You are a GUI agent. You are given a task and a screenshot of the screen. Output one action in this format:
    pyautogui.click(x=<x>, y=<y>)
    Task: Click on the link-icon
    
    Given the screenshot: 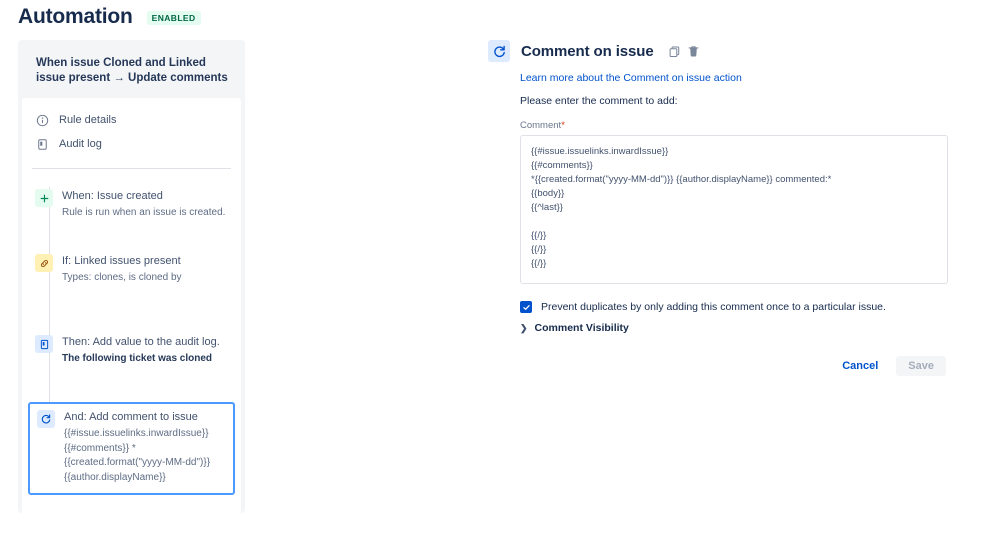 What is the action you would take?
    pyautogui.click(x=44, y=263)
    